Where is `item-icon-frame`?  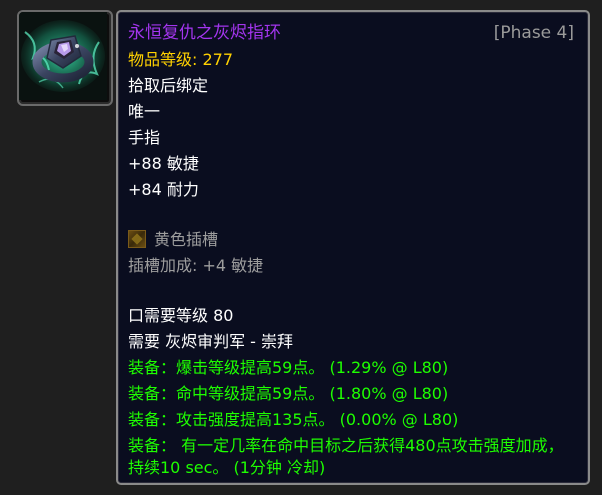 item-icon-frame is located at coordinates (65, 58).